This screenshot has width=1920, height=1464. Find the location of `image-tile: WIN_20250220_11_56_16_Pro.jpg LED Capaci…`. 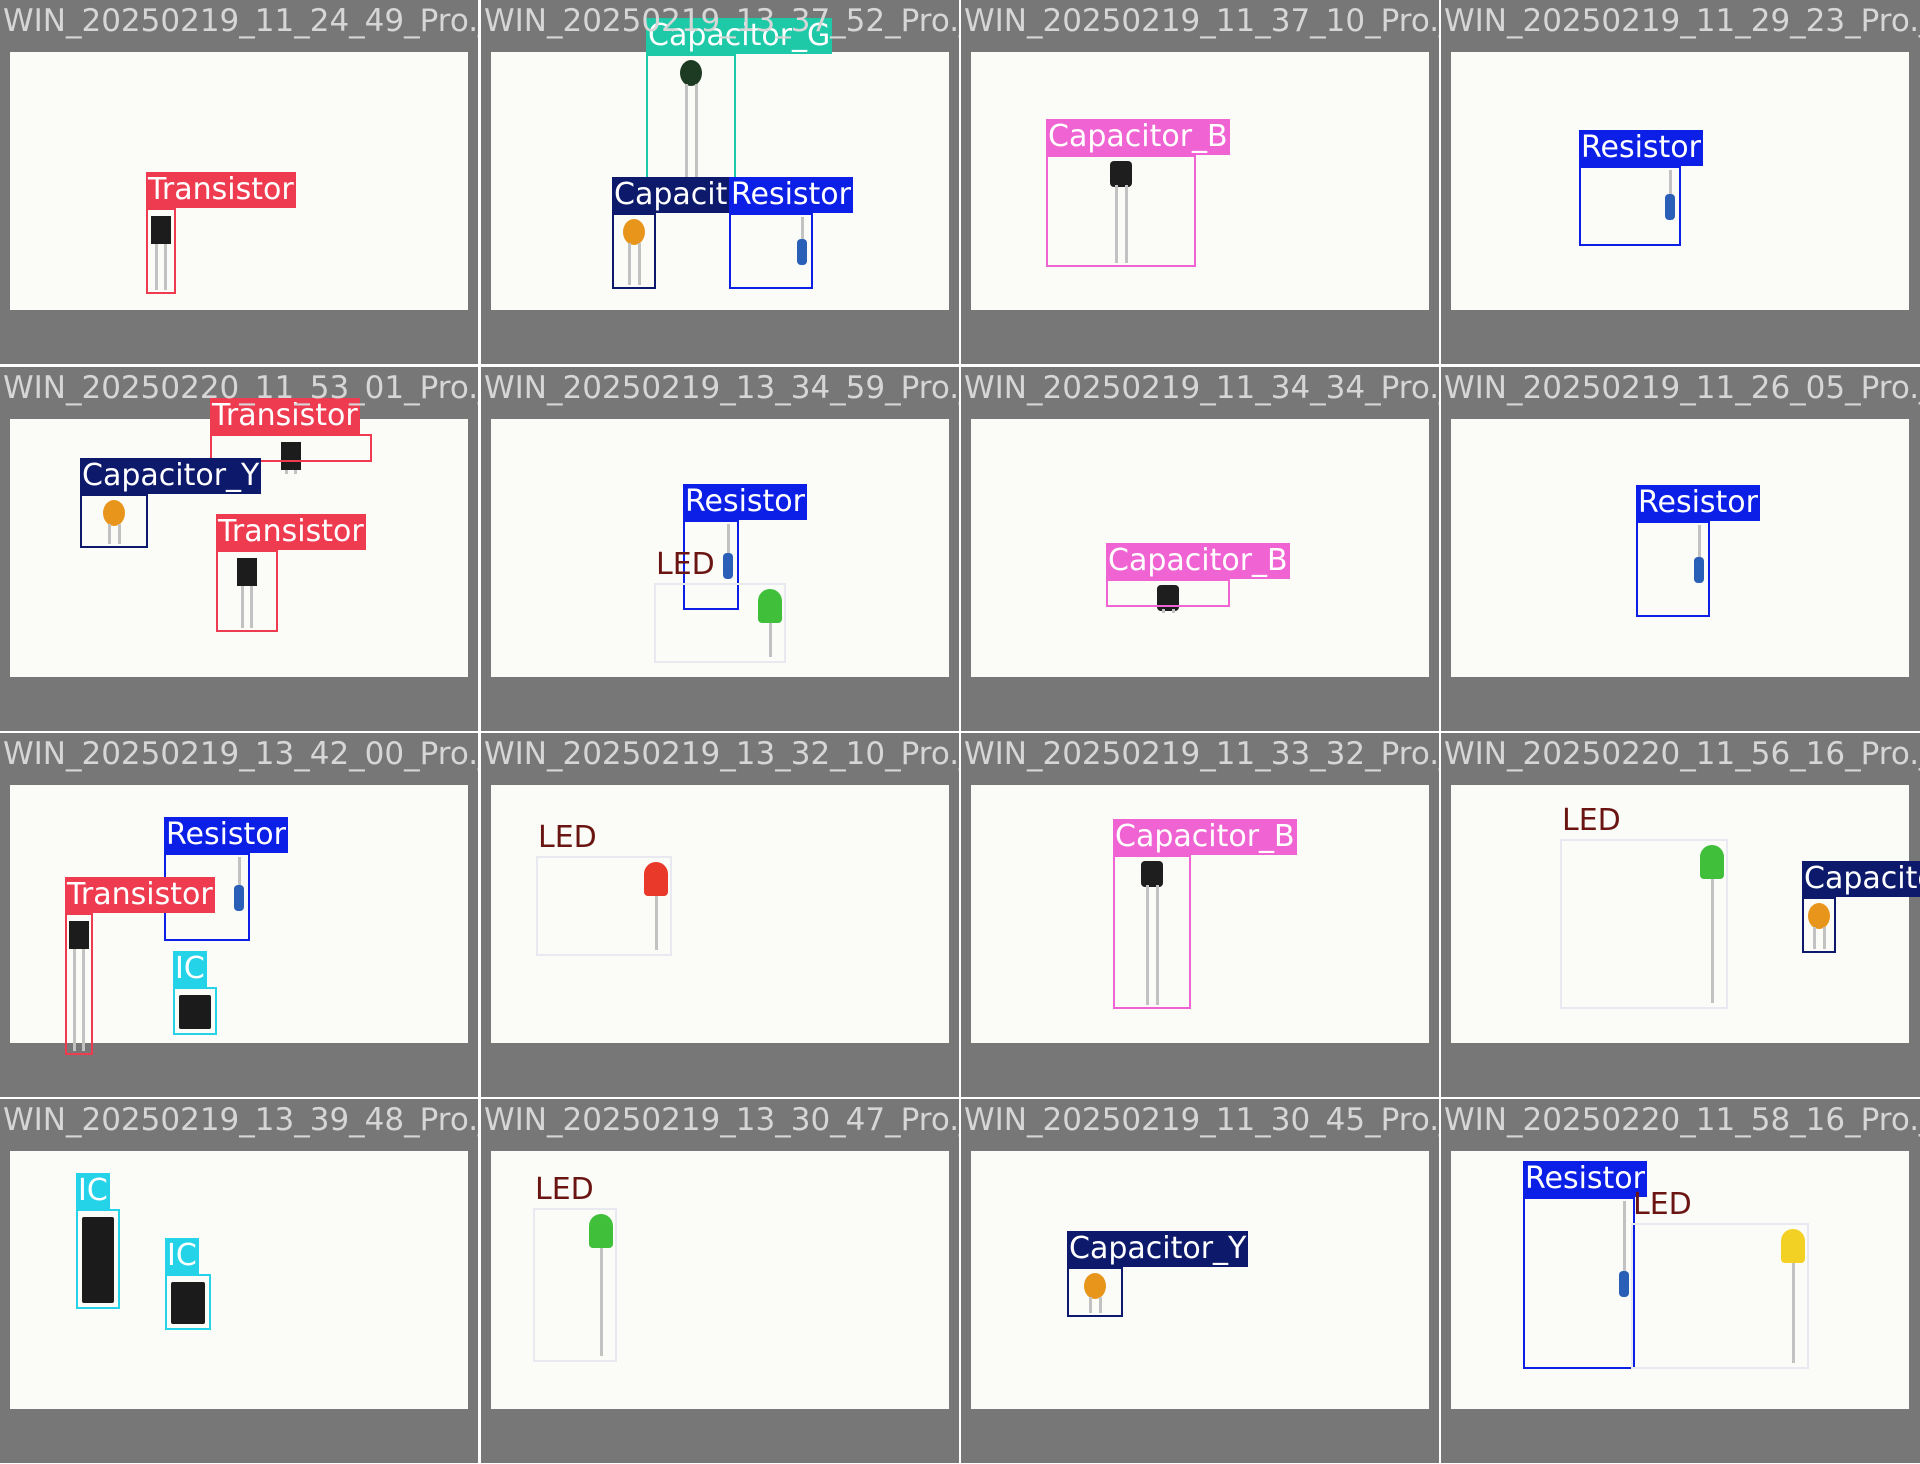

image-tile: WIN_20250220_11_56_16_Pro.jpg LED Capaci… is located at coordinates (1680, 915).